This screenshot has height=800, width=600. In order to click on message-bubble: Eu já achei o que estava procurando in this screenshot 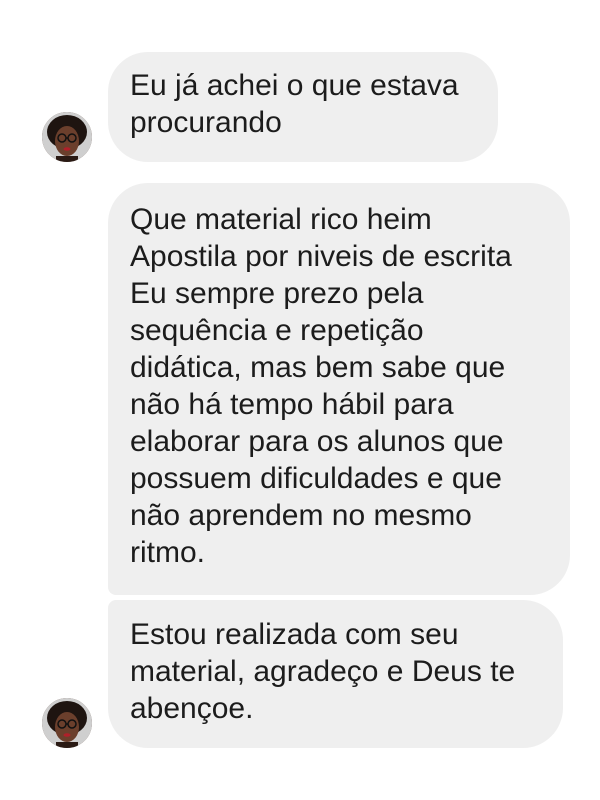, I will do `click(303, 107)`.